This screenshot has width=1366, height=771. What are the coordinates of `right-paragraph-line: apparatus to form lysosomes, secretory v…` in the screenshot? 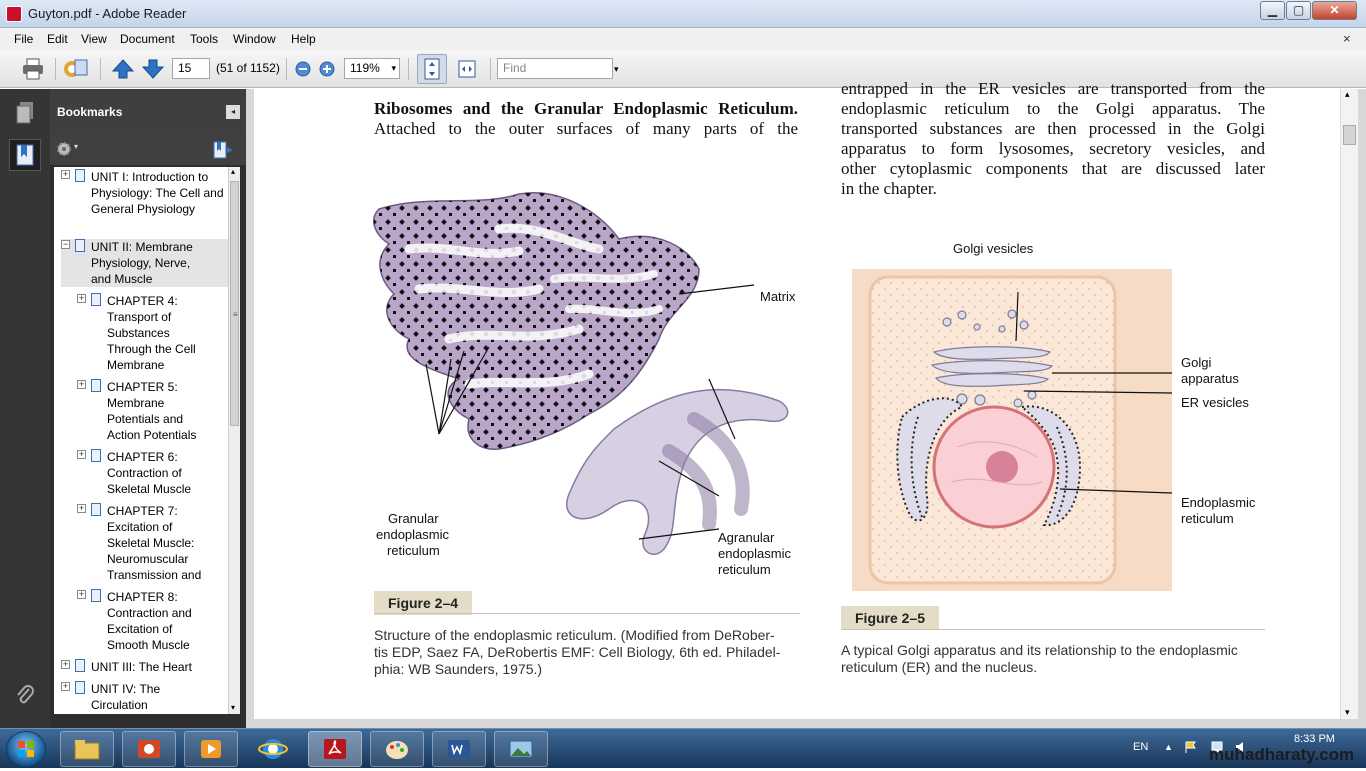 It's located at (1053, 148).